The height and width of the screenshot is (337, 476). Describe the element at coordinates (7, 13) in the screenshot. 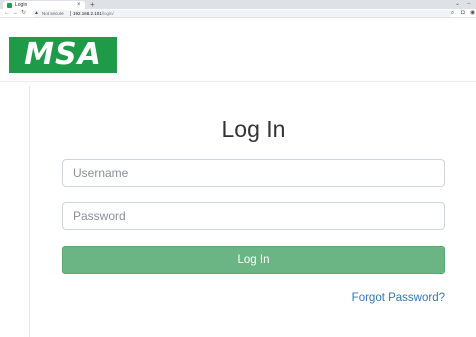

I see `back-arrow-icon: ←` at that location.